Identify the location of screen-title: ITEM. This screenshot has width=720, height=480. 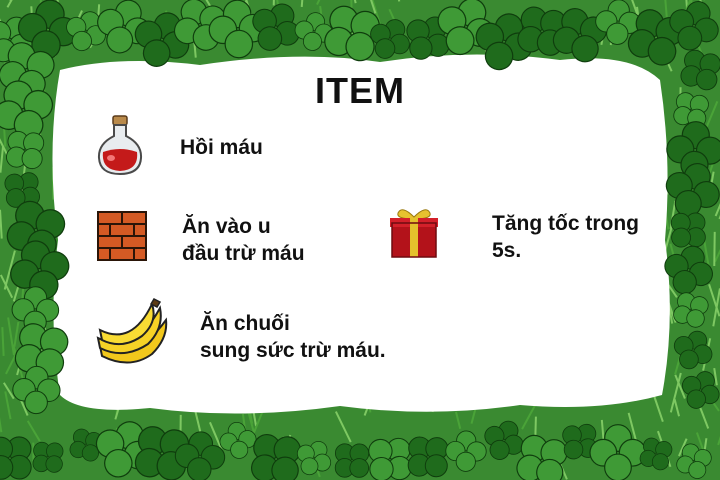
(360, 90).